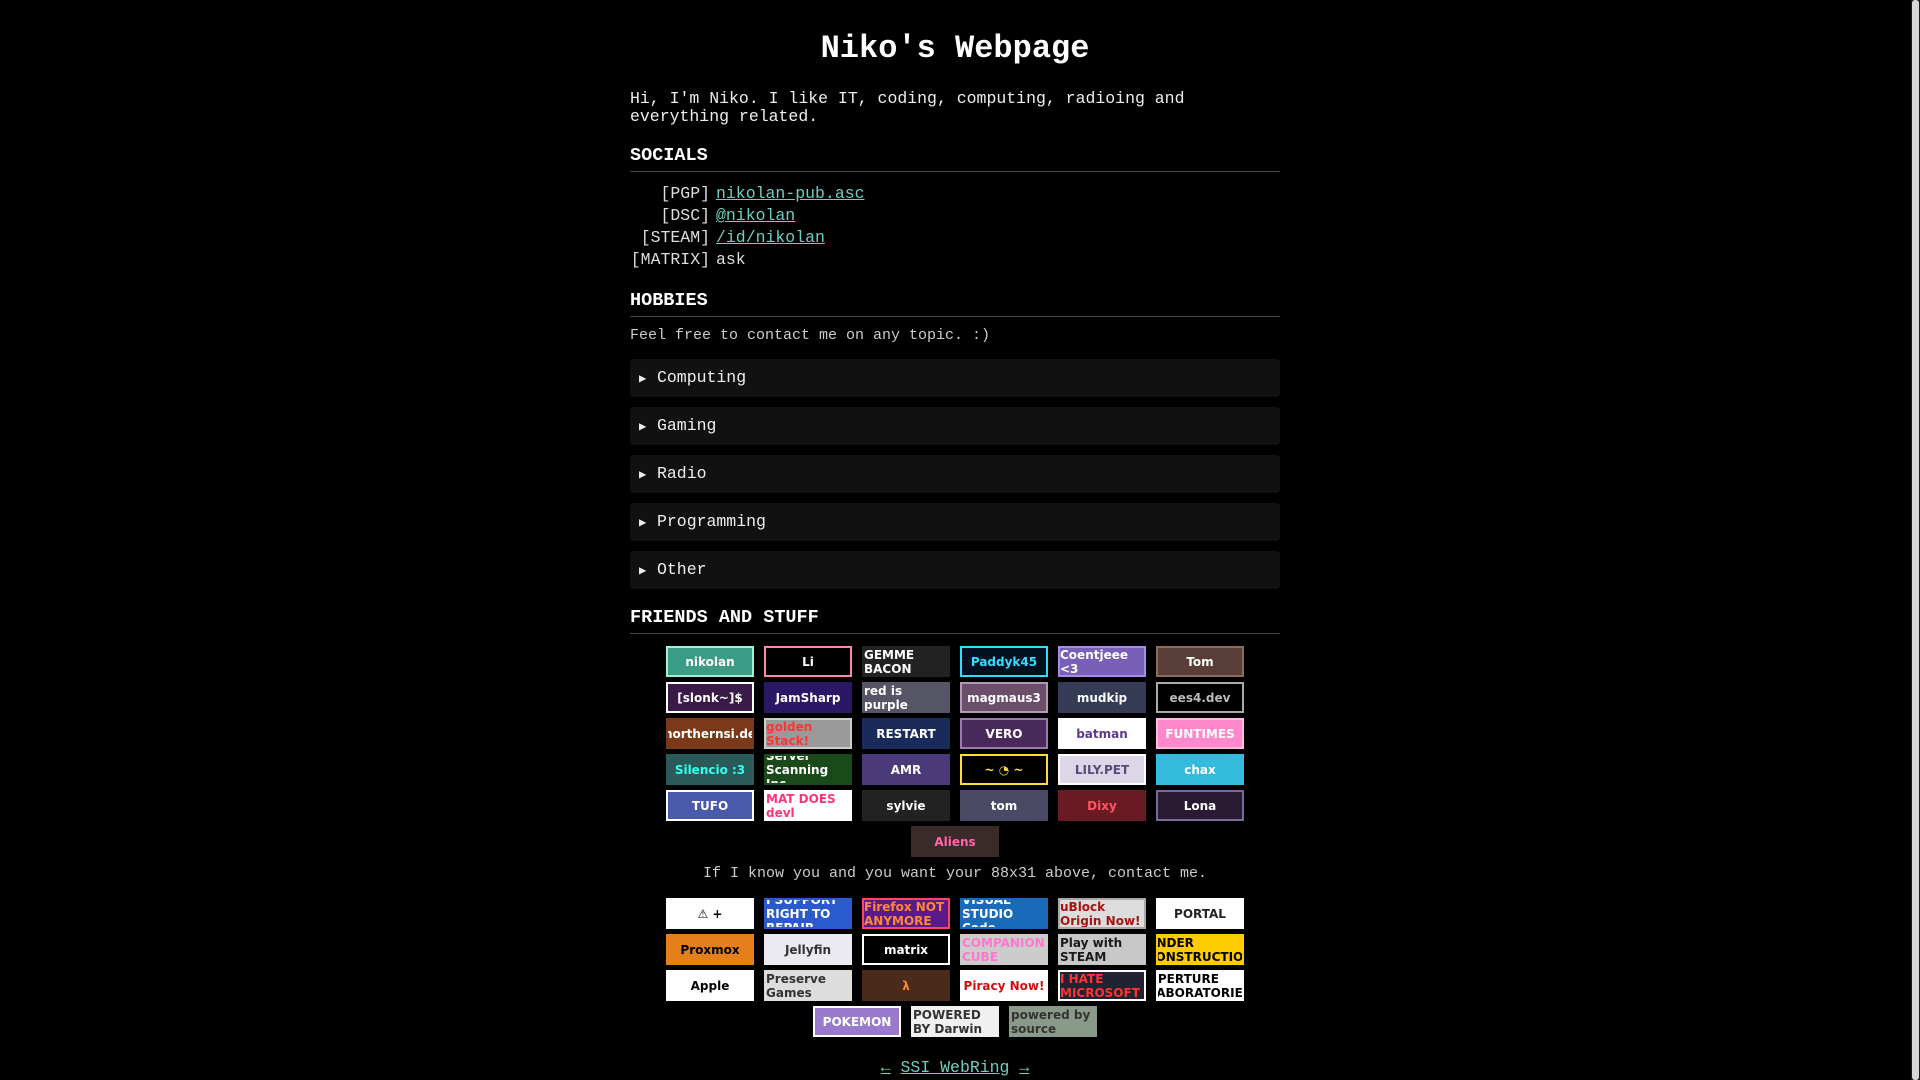 This screenshot has width=1920, height=1080. Describe the element at coordinates (808, 661) in the screenshot. I see `badge-li: Li` at that location.